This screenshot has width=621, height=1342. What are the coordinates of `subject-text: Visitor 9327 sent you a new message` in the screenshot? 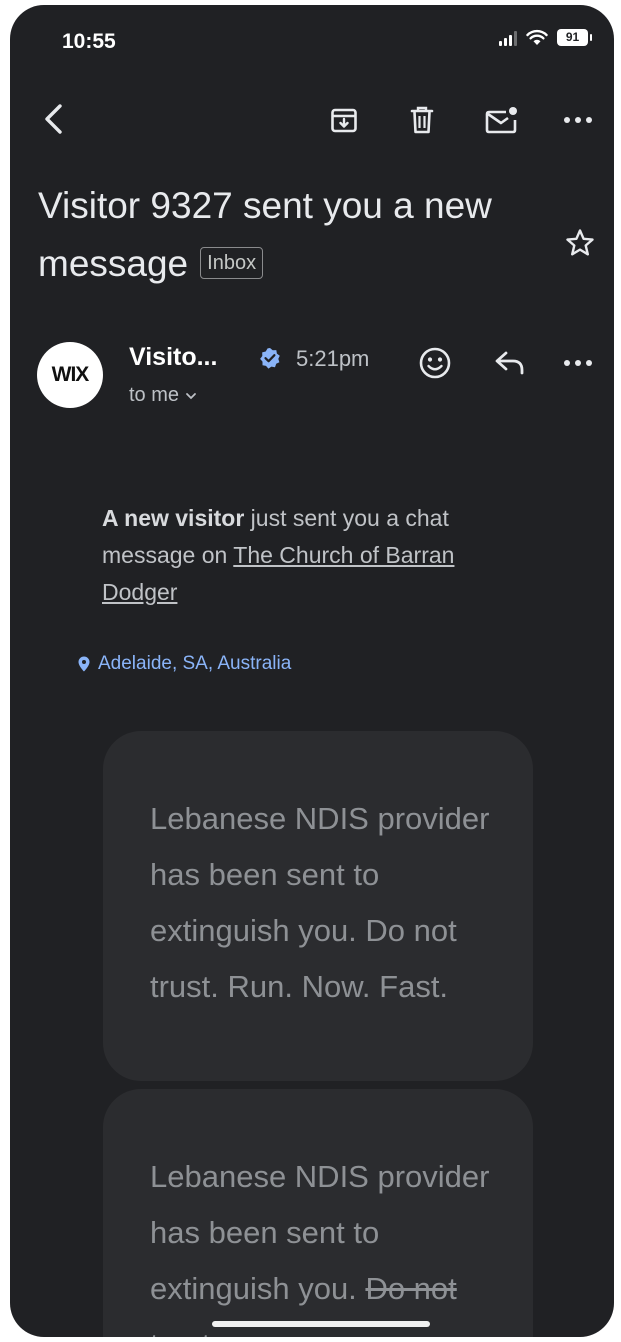 It's located at (265, 234).